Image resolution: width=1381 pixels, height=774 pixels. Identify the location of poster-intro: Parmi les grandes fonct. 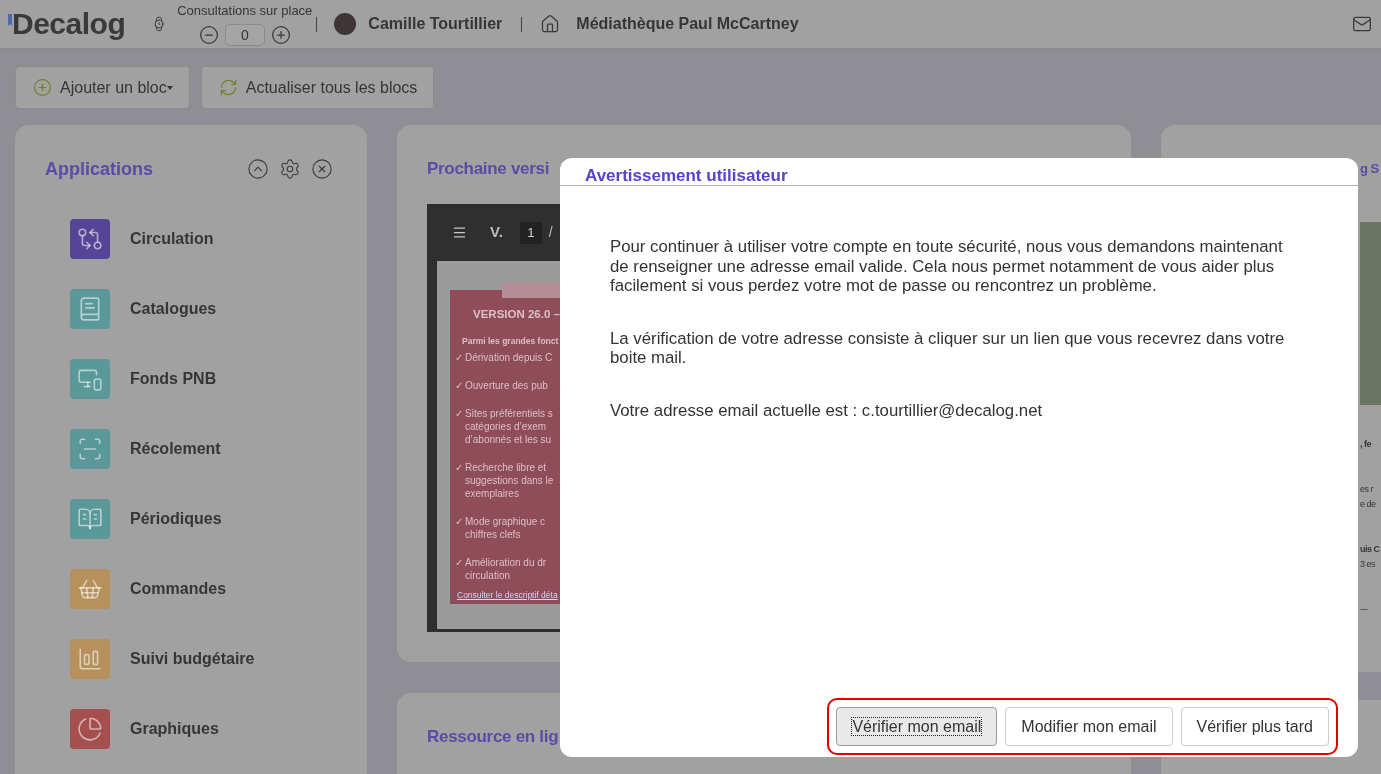
(510, 341).